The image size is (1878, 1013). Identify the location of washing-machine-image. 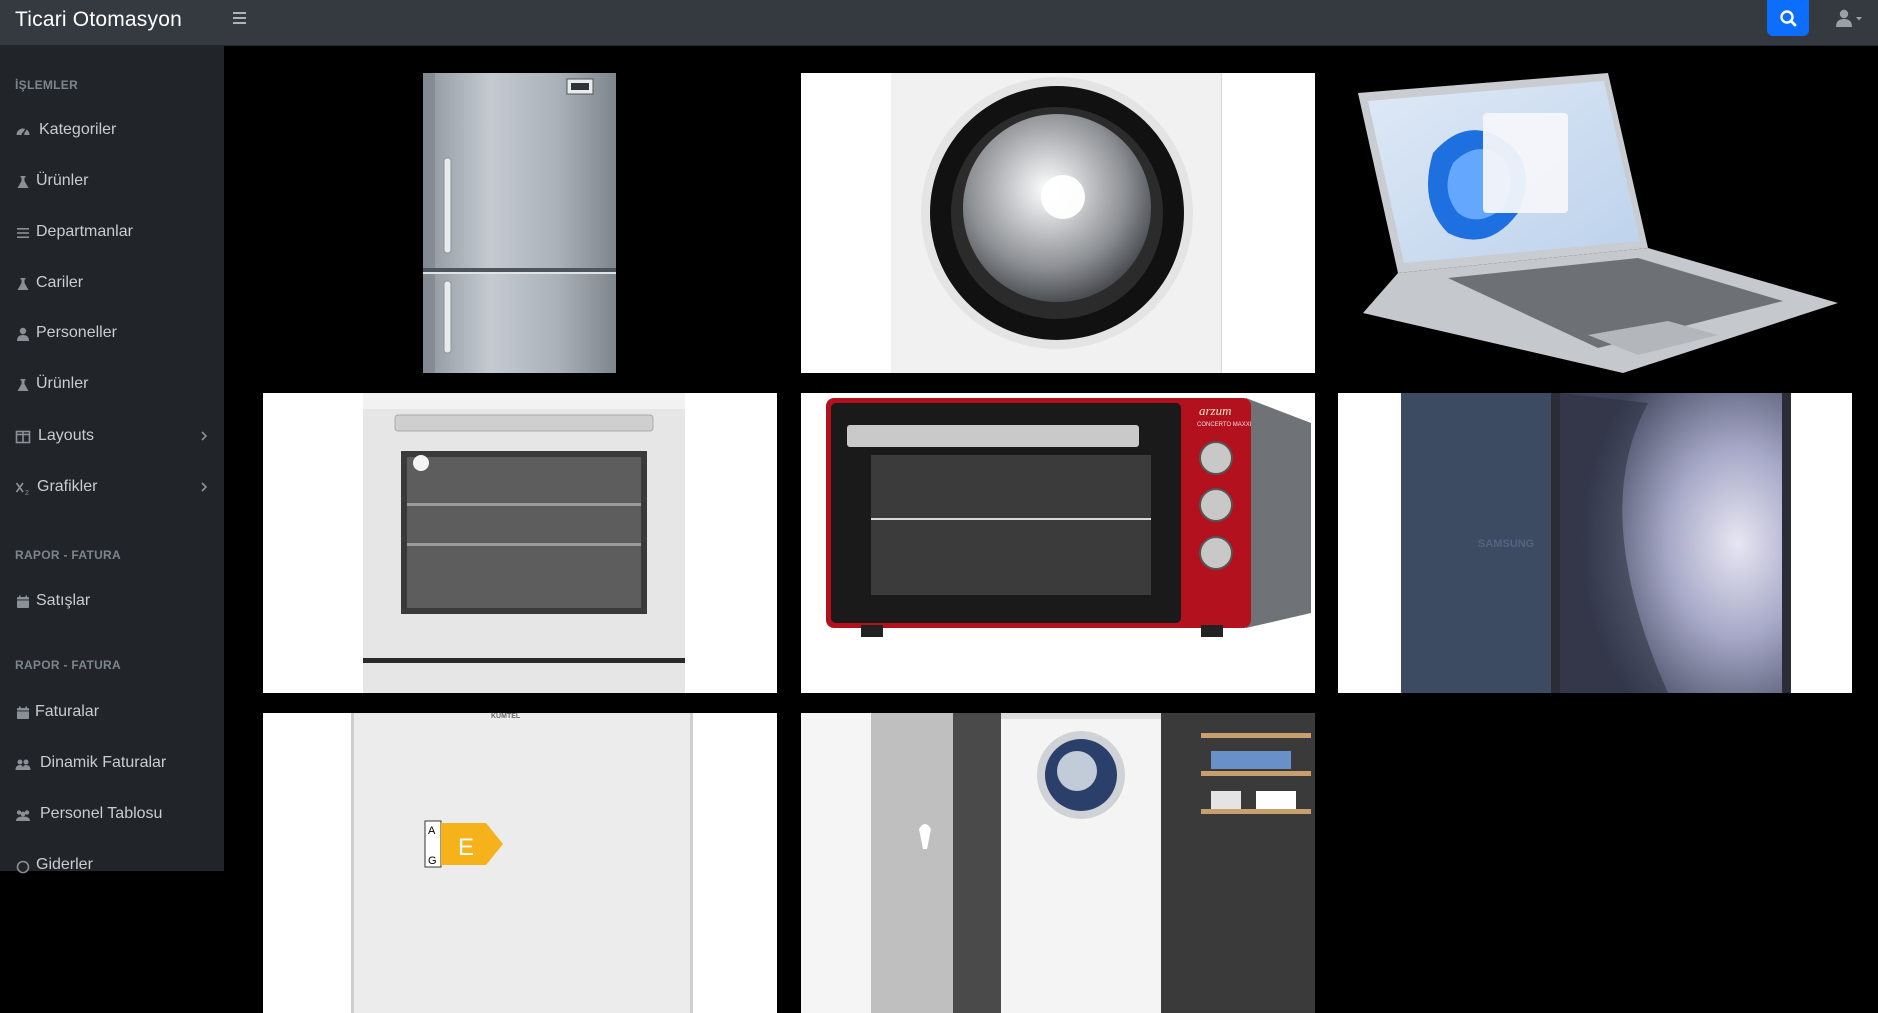
(1056, 223).